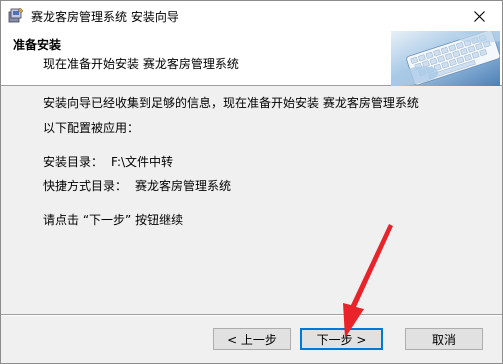  Describe the element at coordinates (445, 58) in the screenshot. I see `keyboard-banner-image` at that location.